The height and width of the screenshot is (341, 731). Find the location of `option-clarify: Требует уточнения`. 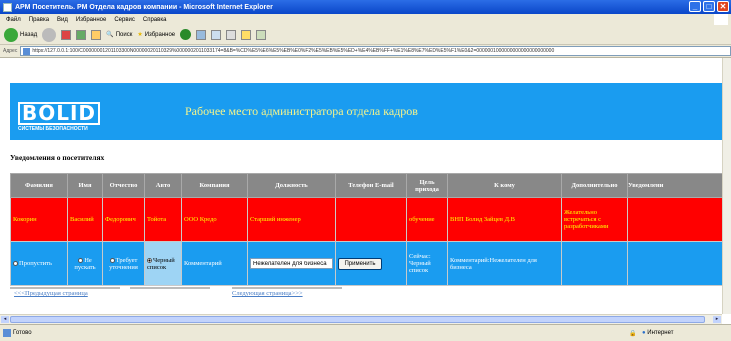

option-clarify: Требует уточнения is located at coordinates (123, 263).